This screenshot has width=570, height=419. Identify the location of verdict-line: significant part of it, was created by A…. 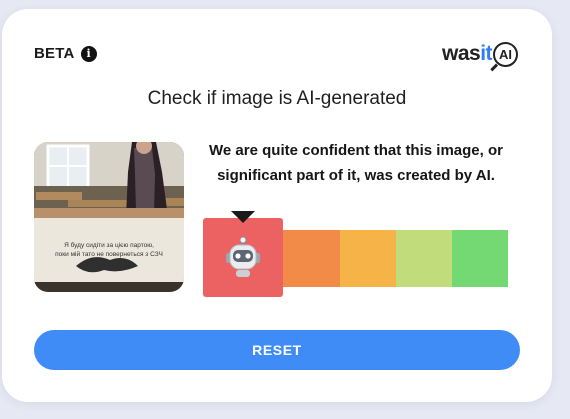
(356, 175).